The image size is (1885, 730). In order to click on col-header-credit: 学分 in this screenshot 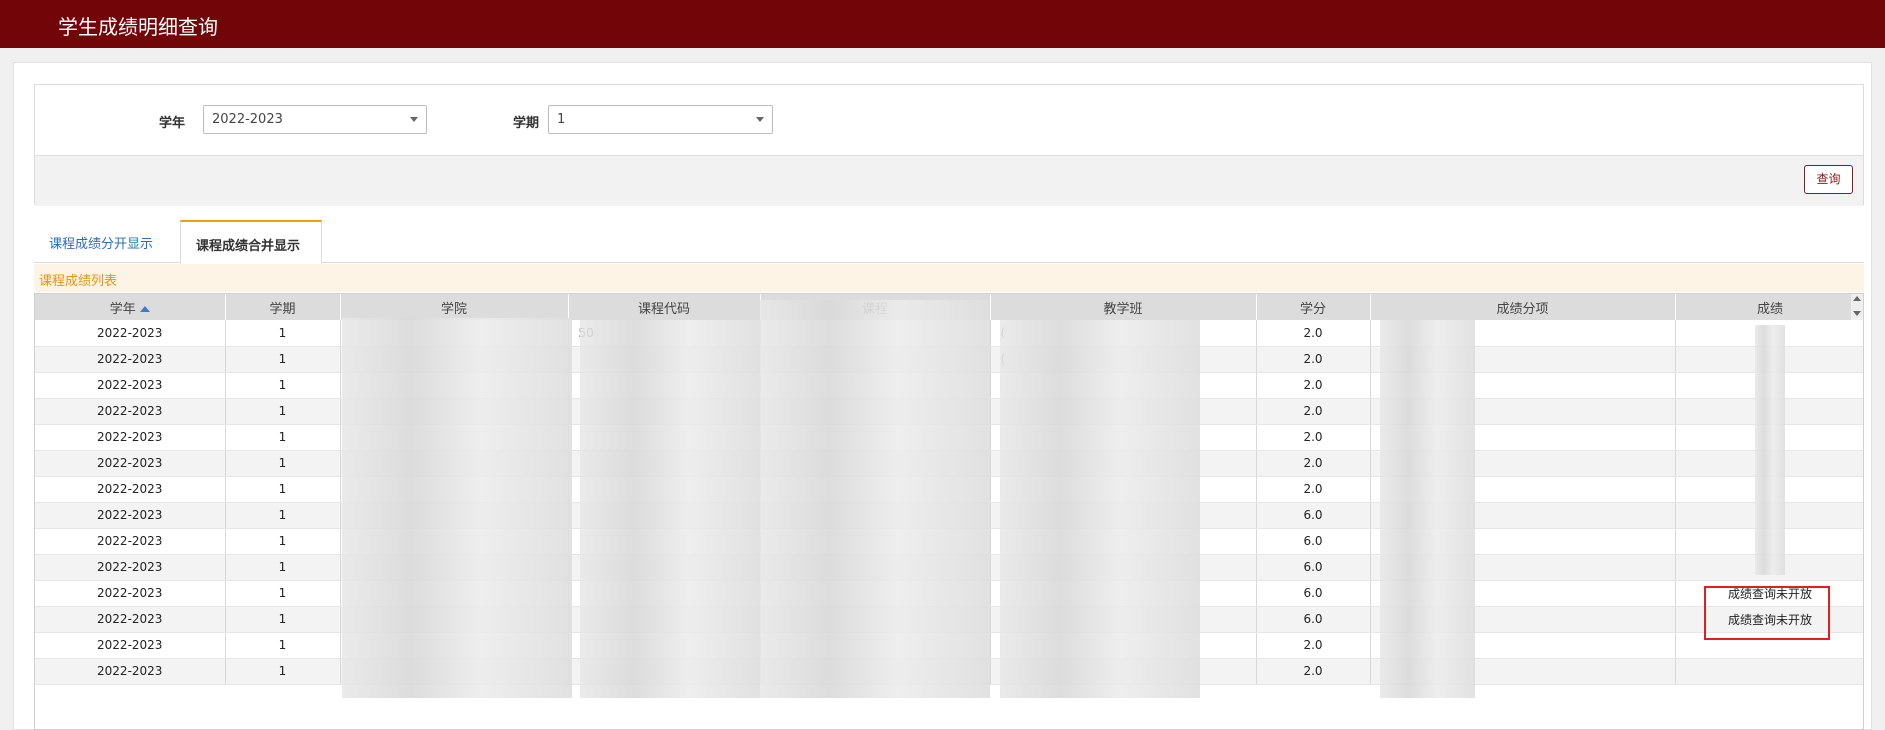, I will do `click(1313, 307)`.